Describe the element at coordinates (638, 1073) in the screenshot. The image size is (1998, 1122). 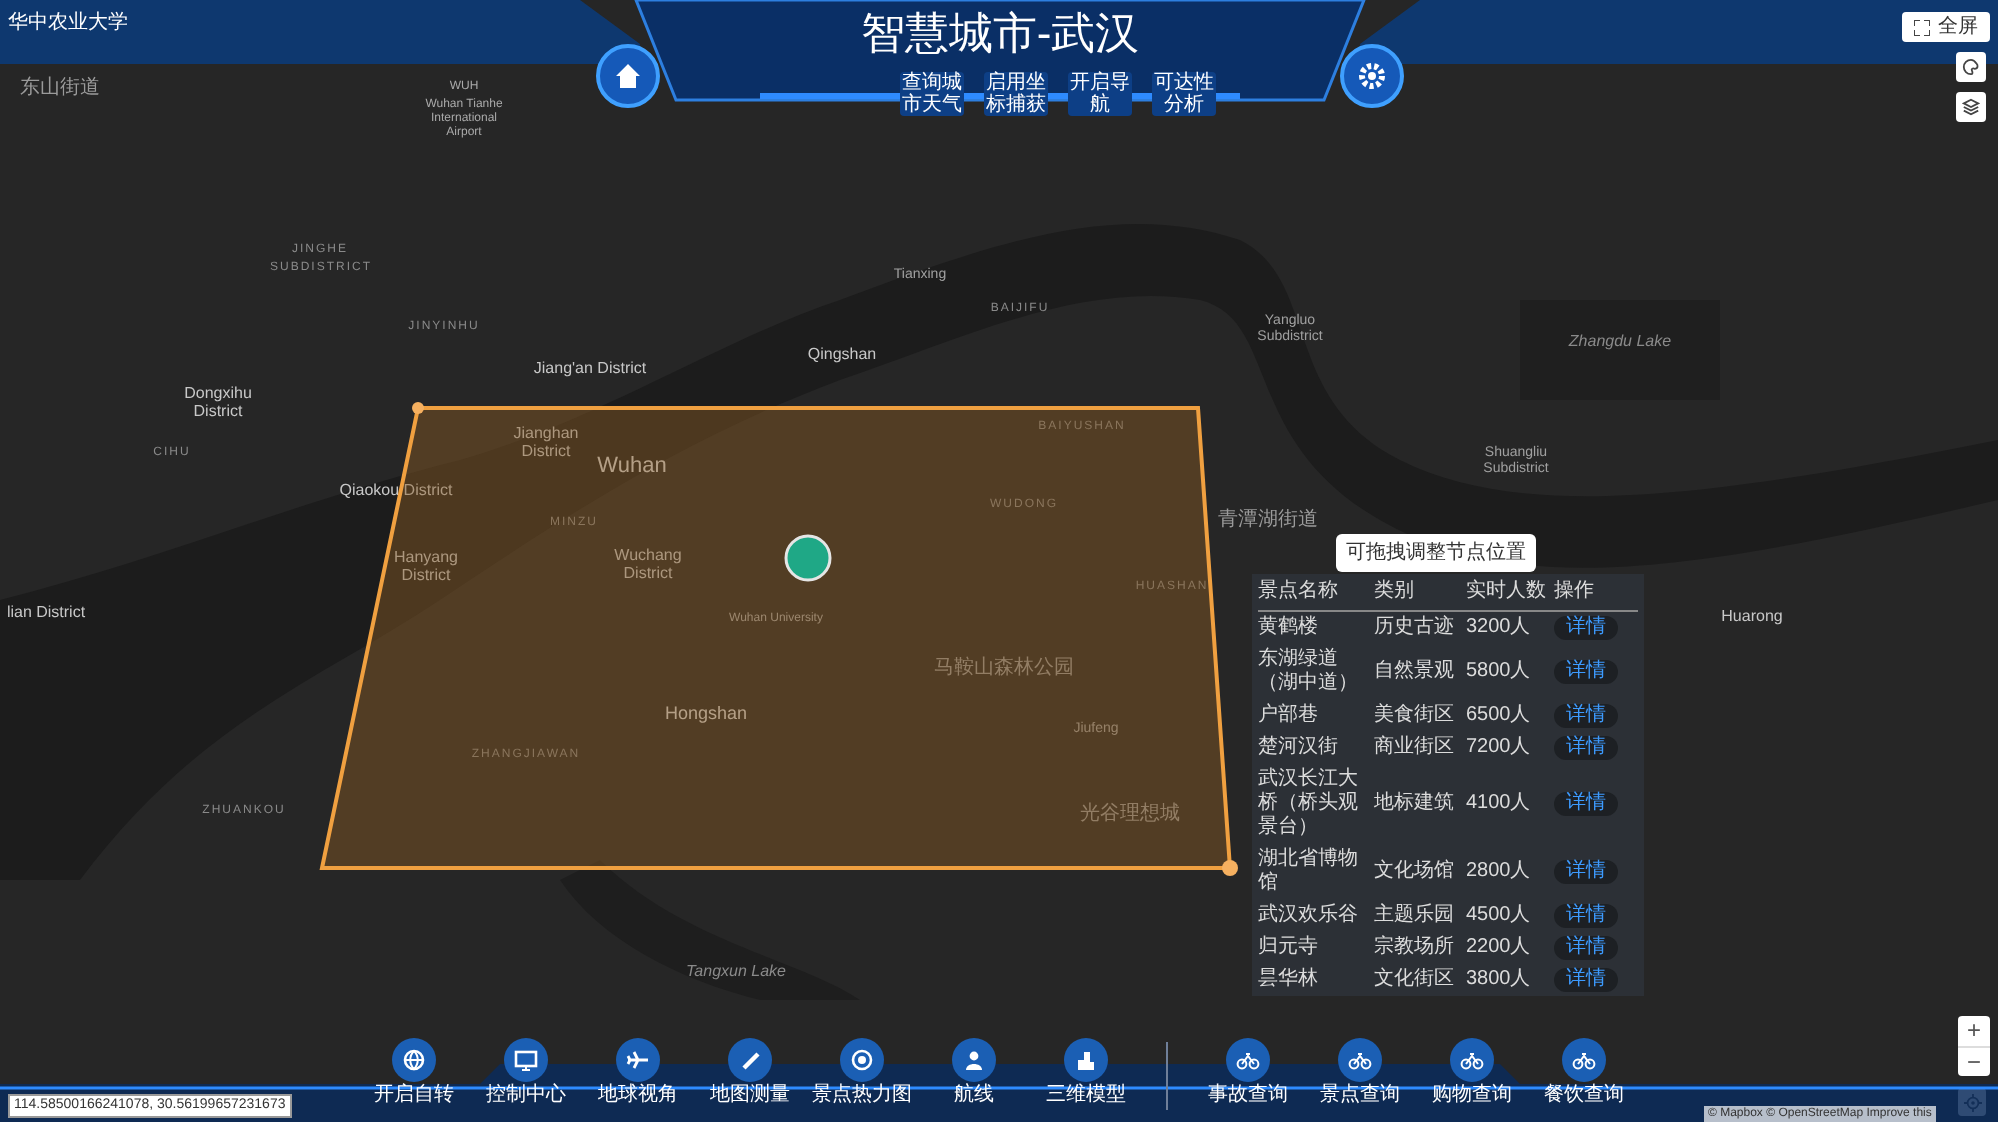
I see `toolbar-button: 地球视角` at that location.